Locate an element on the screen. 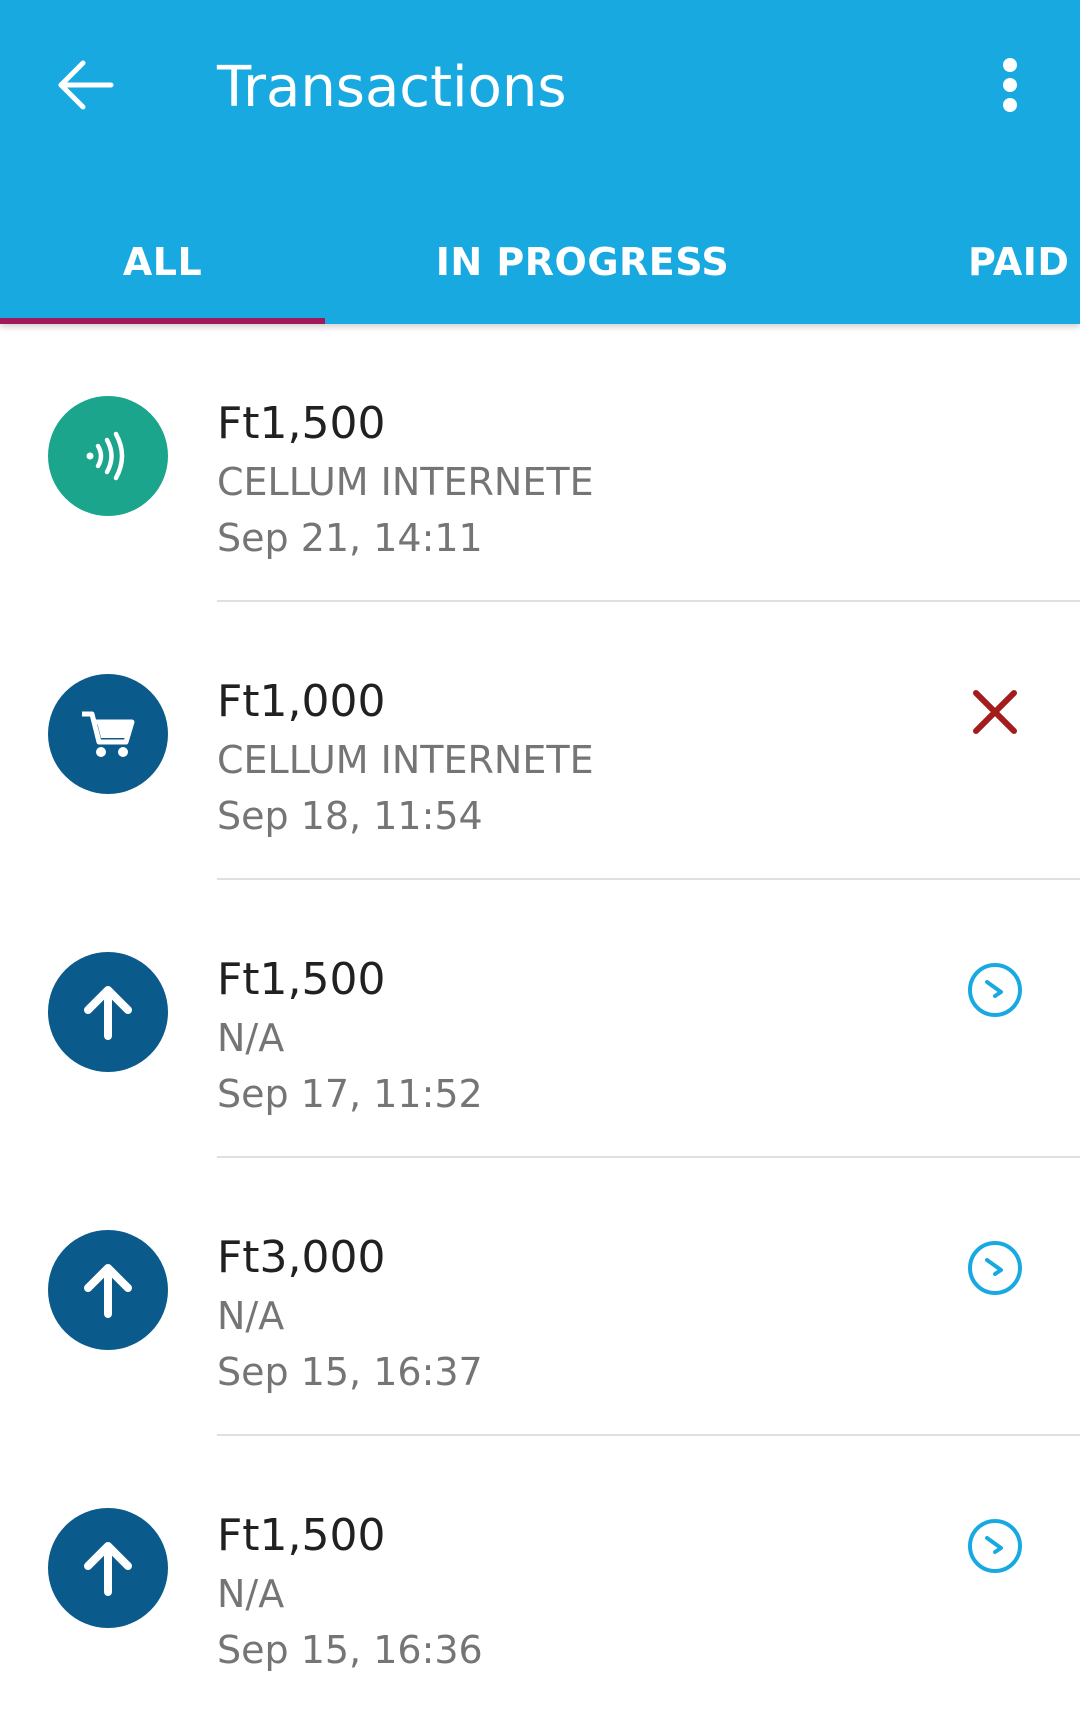  transaction-date: Sep 21, 14:11 is located at coordinates (350, 538).